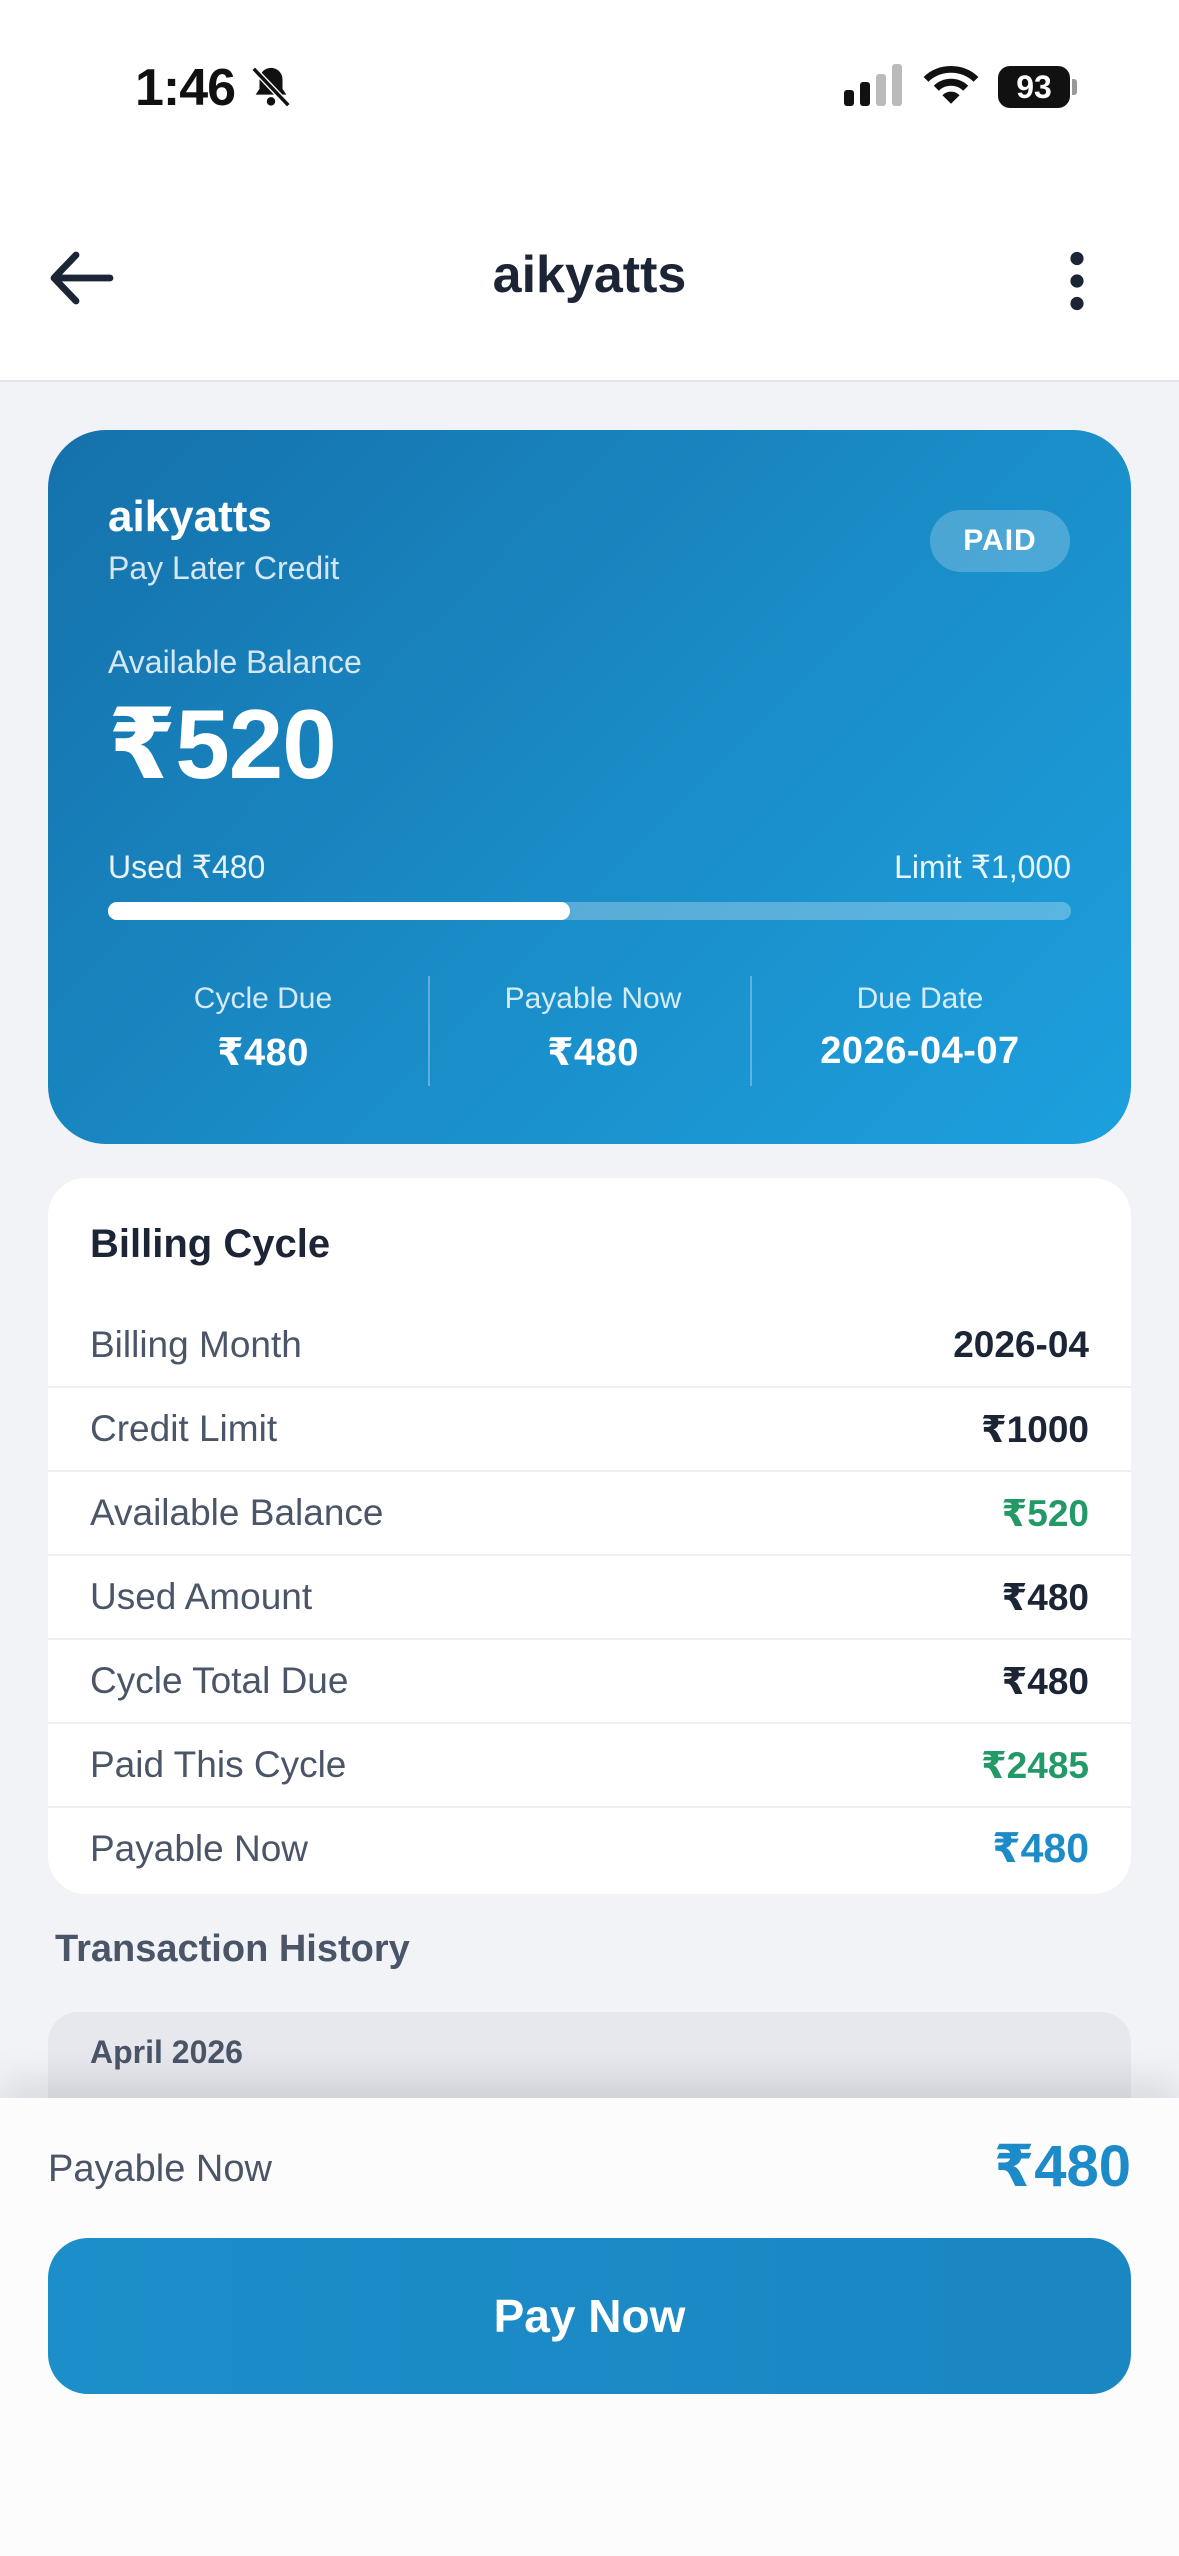  I want to click on row-label: Cycle Total Due, so click(219, 1680).